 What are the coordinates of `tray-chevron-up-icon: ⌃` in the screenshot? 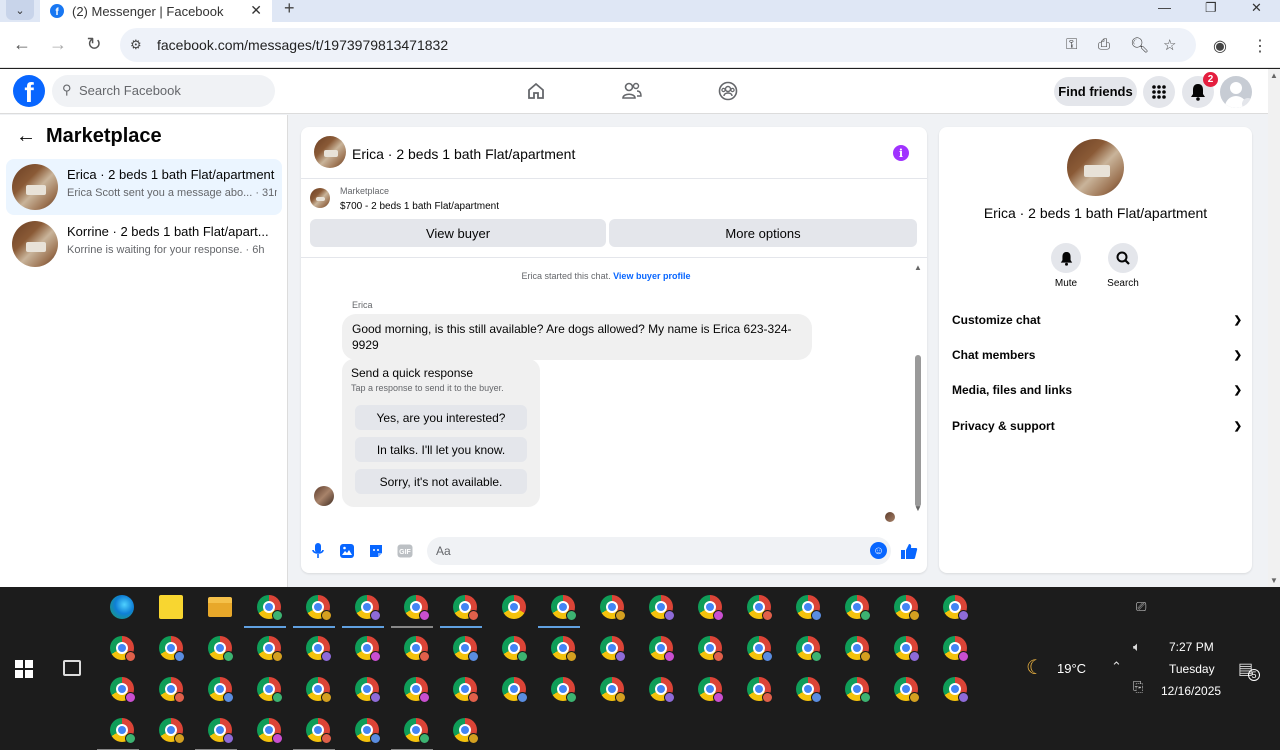 It's located at (1116, 667).